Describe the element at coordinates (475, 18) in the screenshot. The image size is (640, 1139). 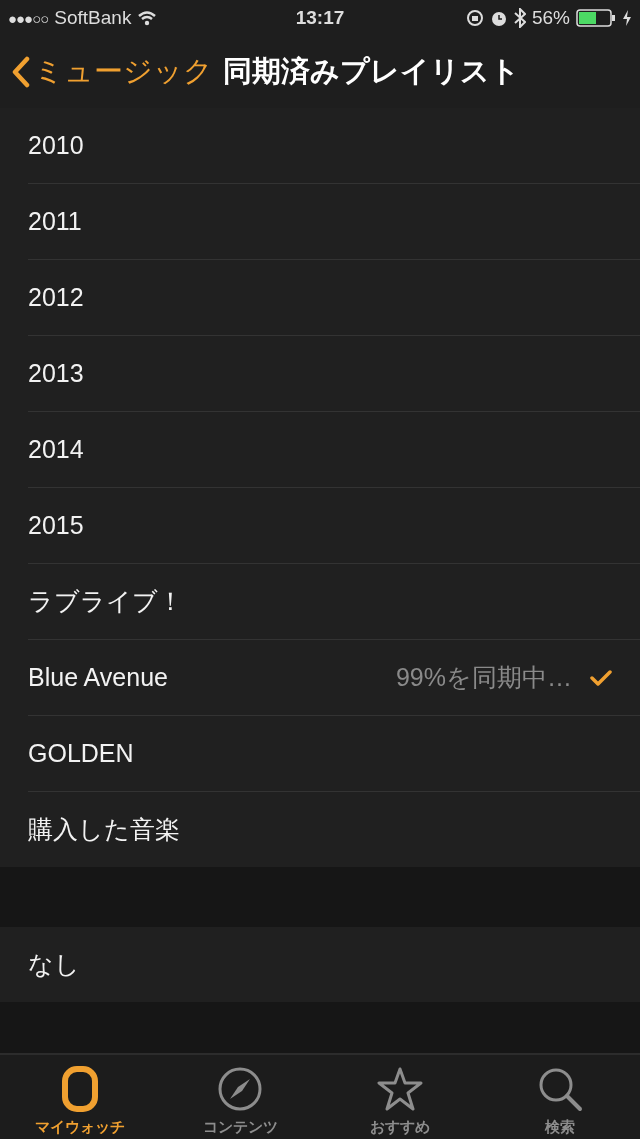
I see `rotation-lock-icon` at that location.